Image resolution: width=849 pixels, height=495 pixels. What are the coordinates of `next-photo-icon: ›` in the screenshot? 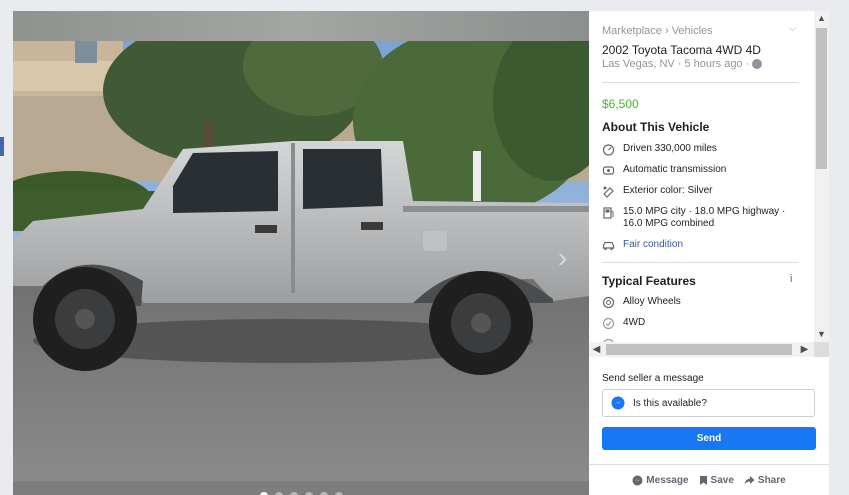 It's located at (568, 258).